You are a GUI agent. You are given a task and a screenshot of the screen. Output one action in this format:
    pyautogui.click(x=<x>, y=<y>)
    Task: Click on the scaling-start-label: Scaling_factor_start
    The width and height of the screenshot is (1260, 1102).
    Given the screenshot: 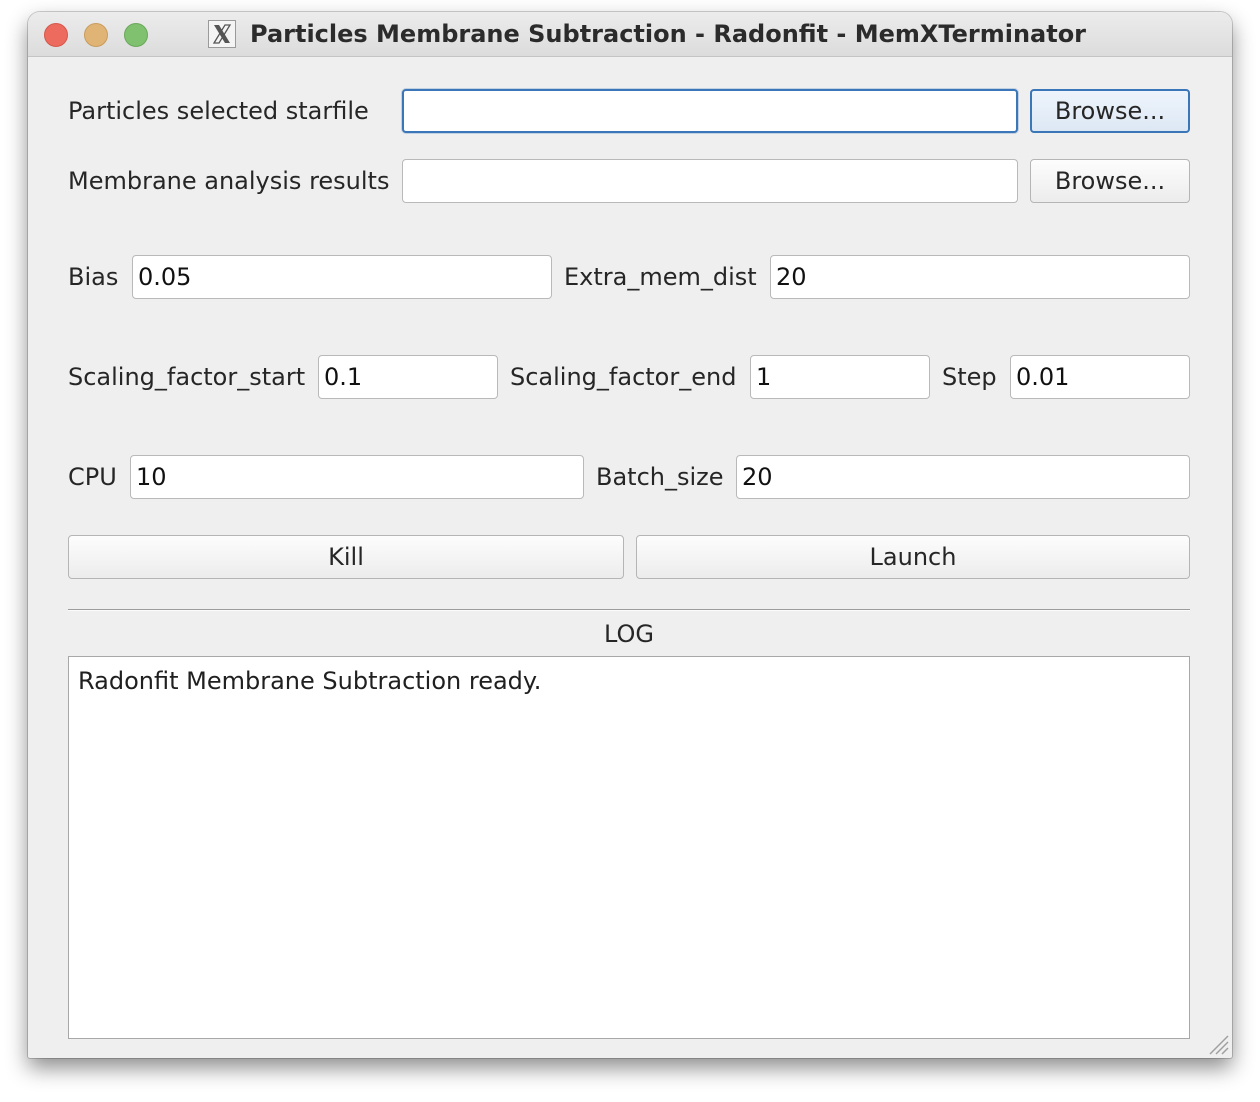 What is the action you would take?
    pyautogui.click(x=187, y=377)
    